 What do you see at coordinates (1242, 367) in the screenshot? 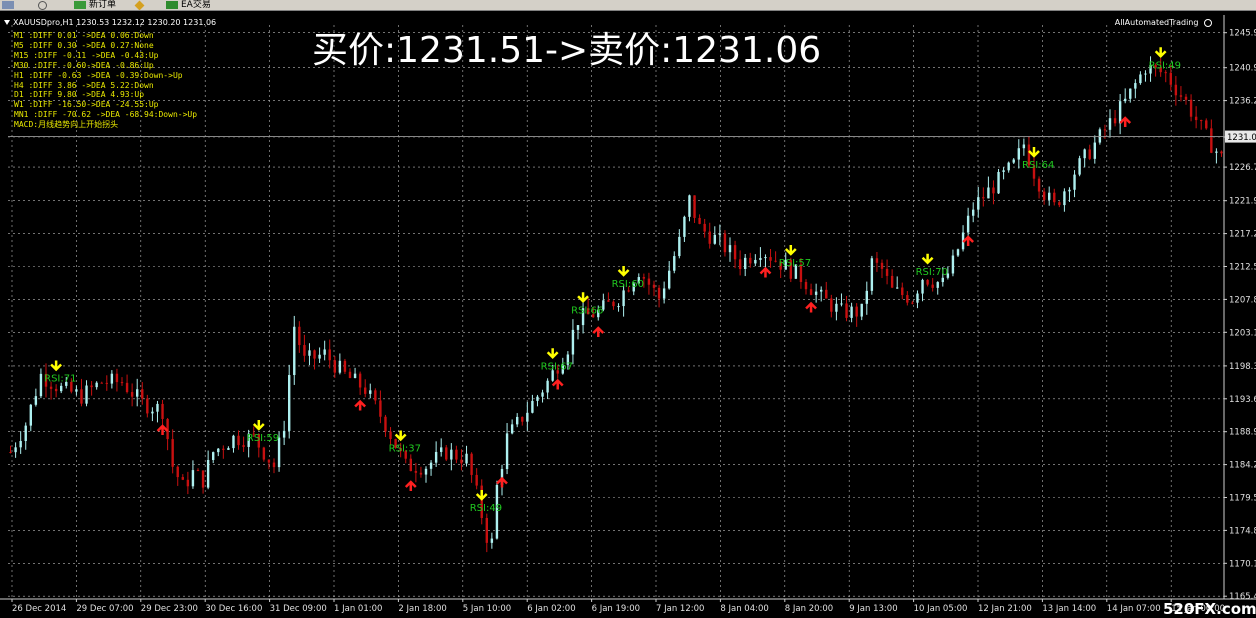
I see `price-tick-label: 1198.3` at bounding box center [1242, 367].